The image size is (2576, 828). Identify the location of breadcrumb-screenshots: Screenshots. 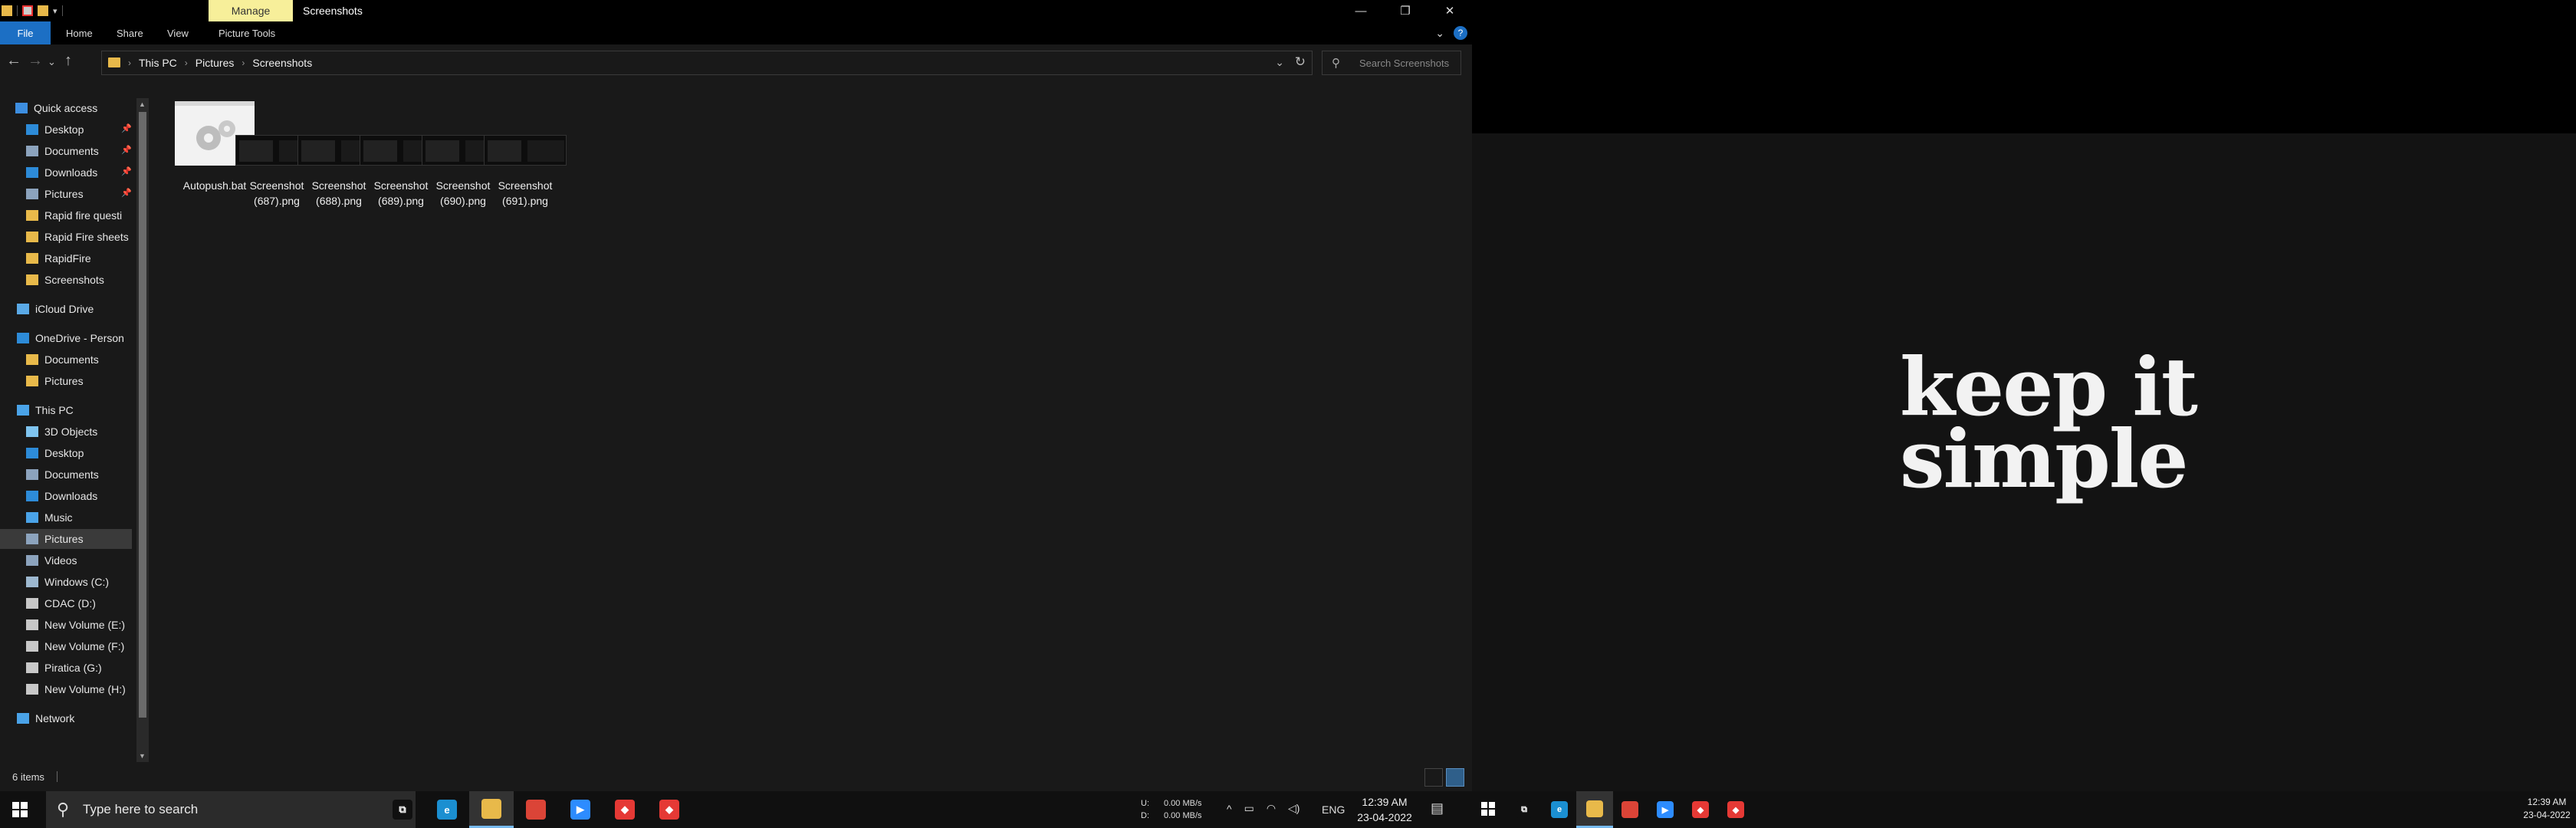
(282, 63).